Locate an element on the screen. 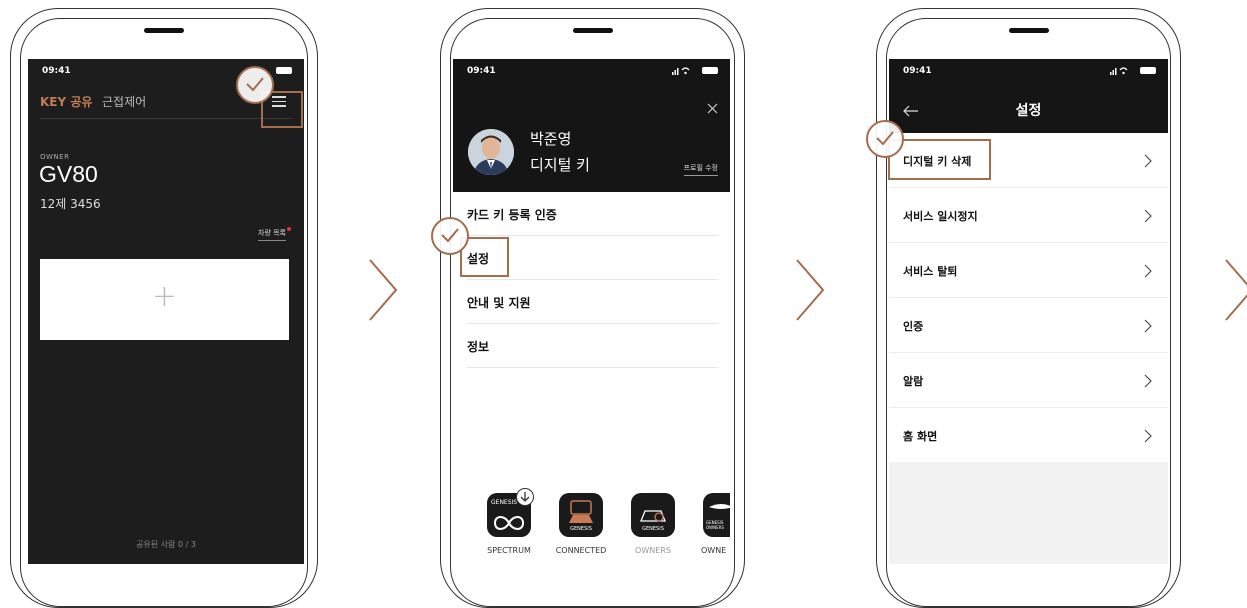  profile-edit-link: 프로필 수정 is located at coordinates (700, 169).